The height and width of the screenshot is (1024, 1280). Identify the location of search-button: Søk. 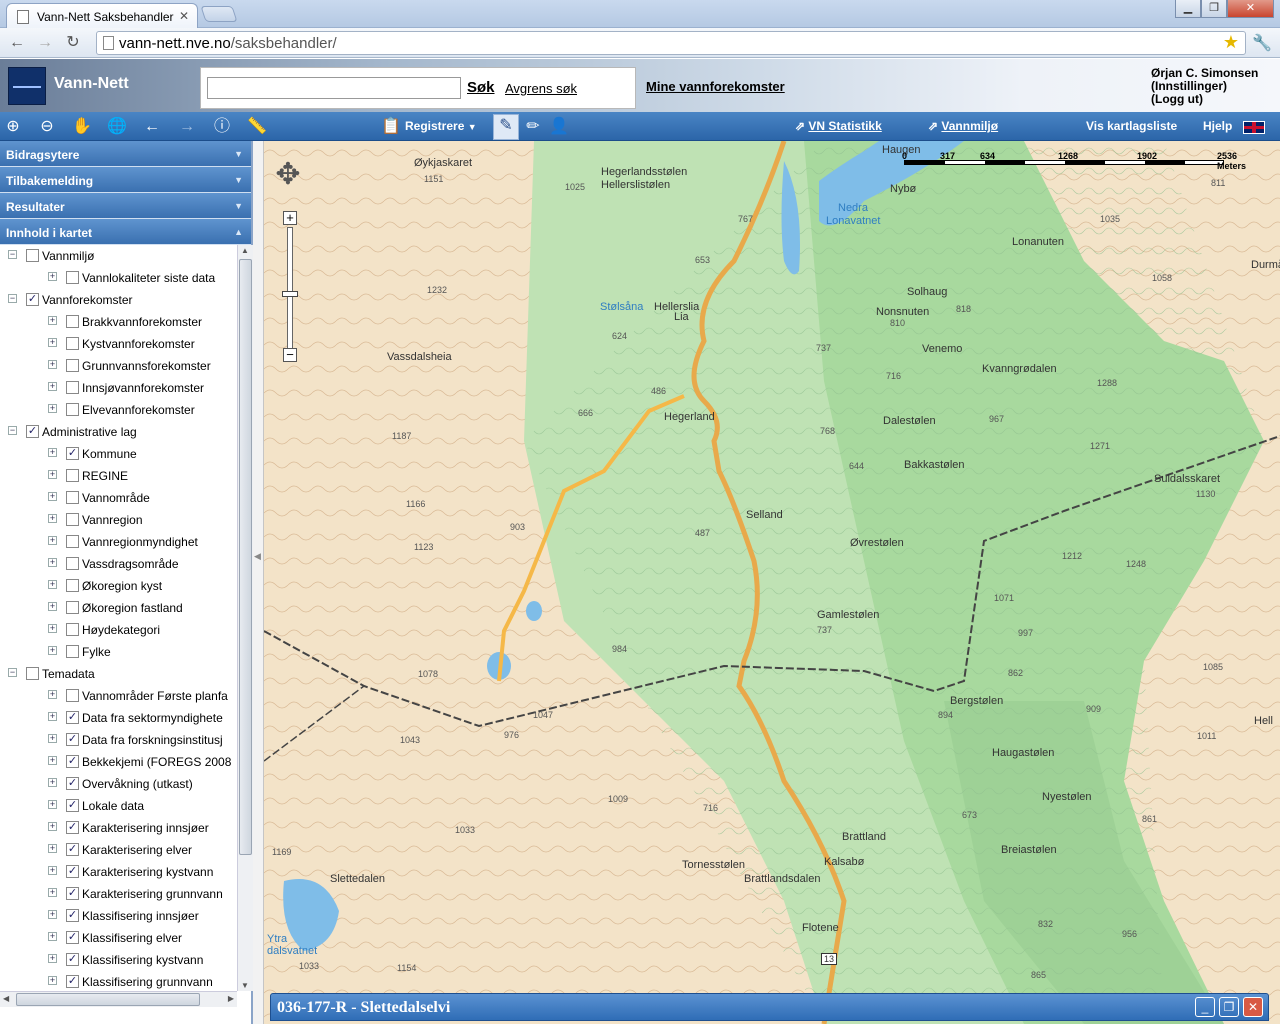
(481, 87).